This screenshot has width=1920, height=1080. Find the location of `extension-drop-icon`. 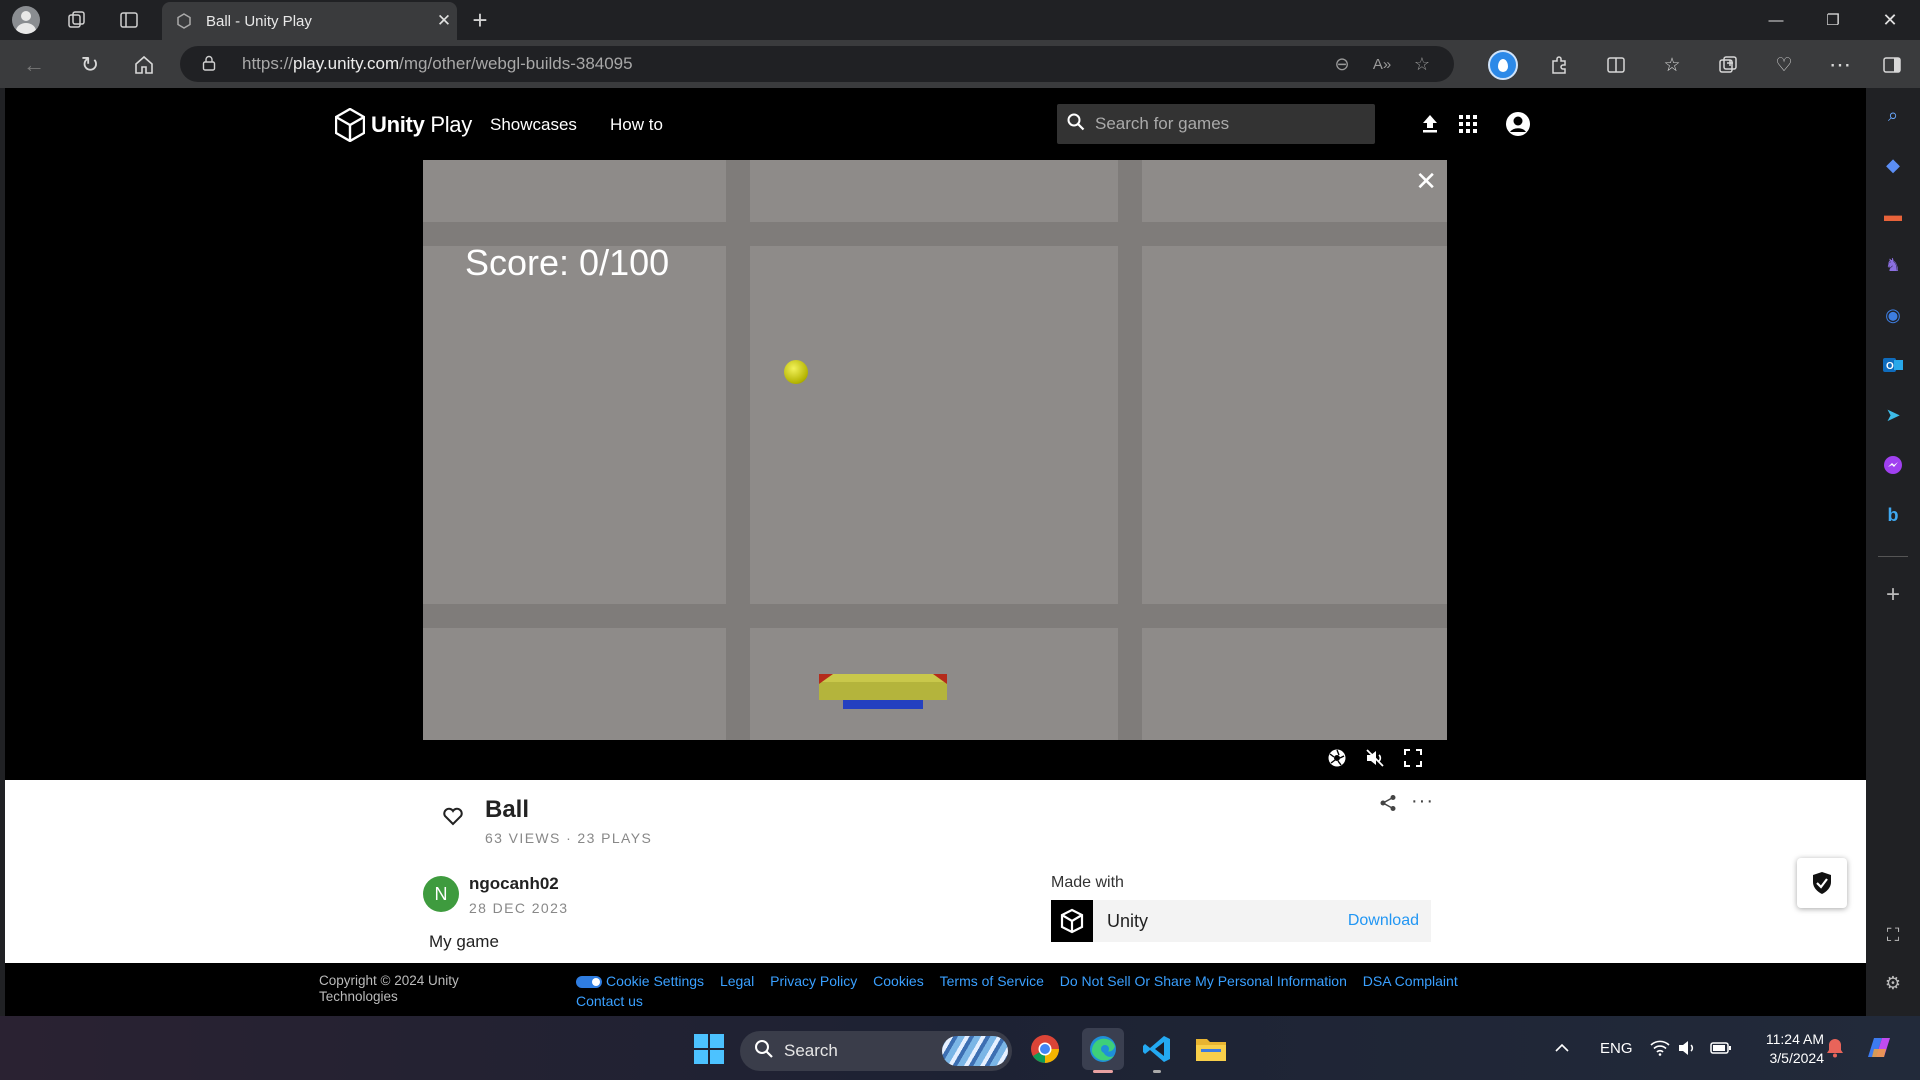

extension-drop-icon is located at coordinates (1503, 65).